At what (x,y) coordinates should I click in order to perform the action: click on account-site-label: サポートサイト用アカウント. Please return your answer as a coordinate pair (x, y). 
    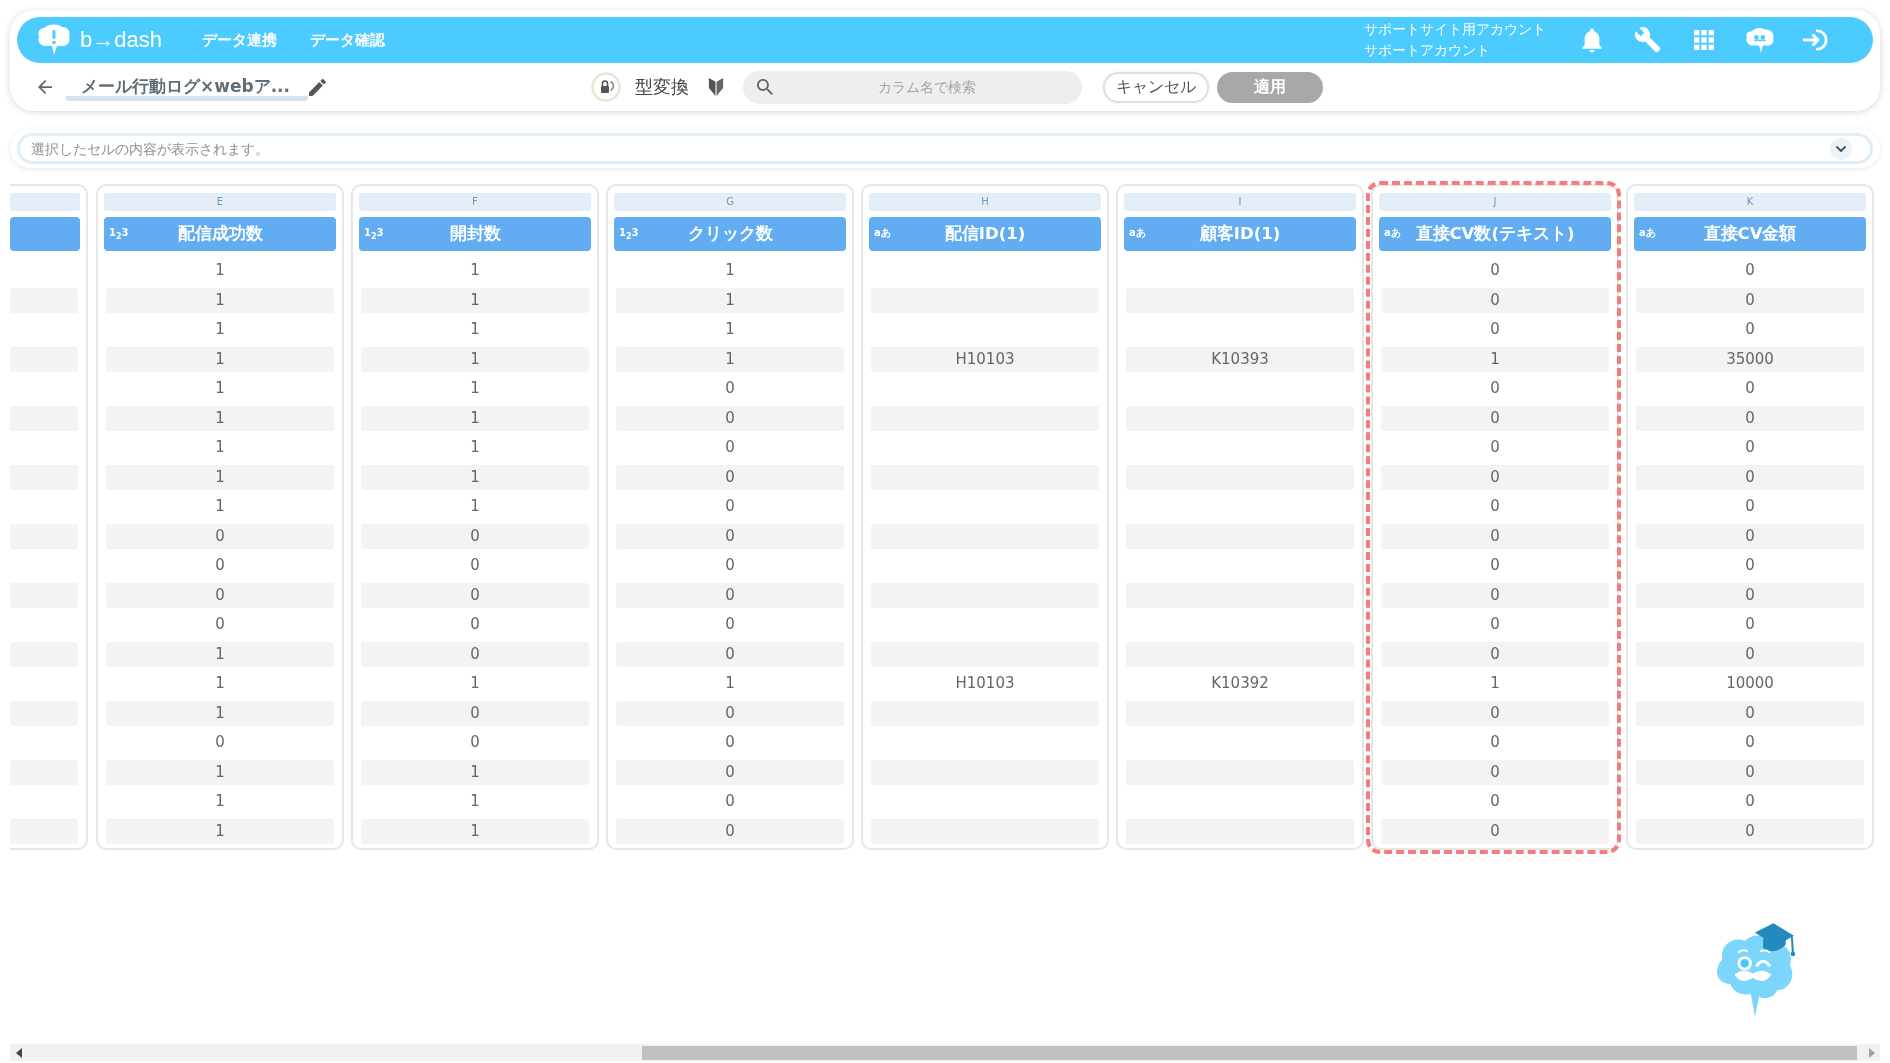
    Looking at the image, I should click on (1455, 29).